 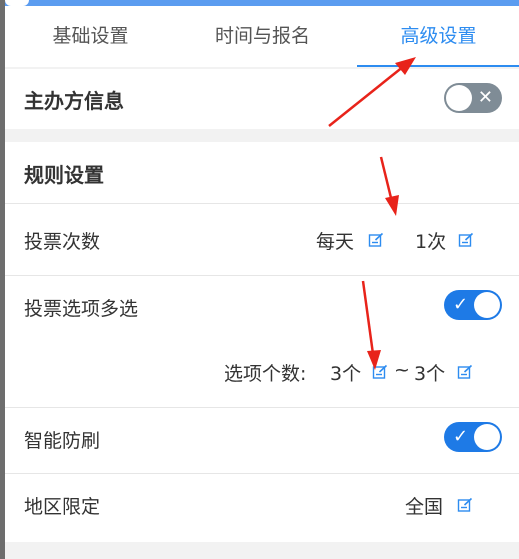 What do you see at coordinates (372, 92) in the screenshot?
I see `arrow-to-advanced-tab` at bounding box center [372, 92].